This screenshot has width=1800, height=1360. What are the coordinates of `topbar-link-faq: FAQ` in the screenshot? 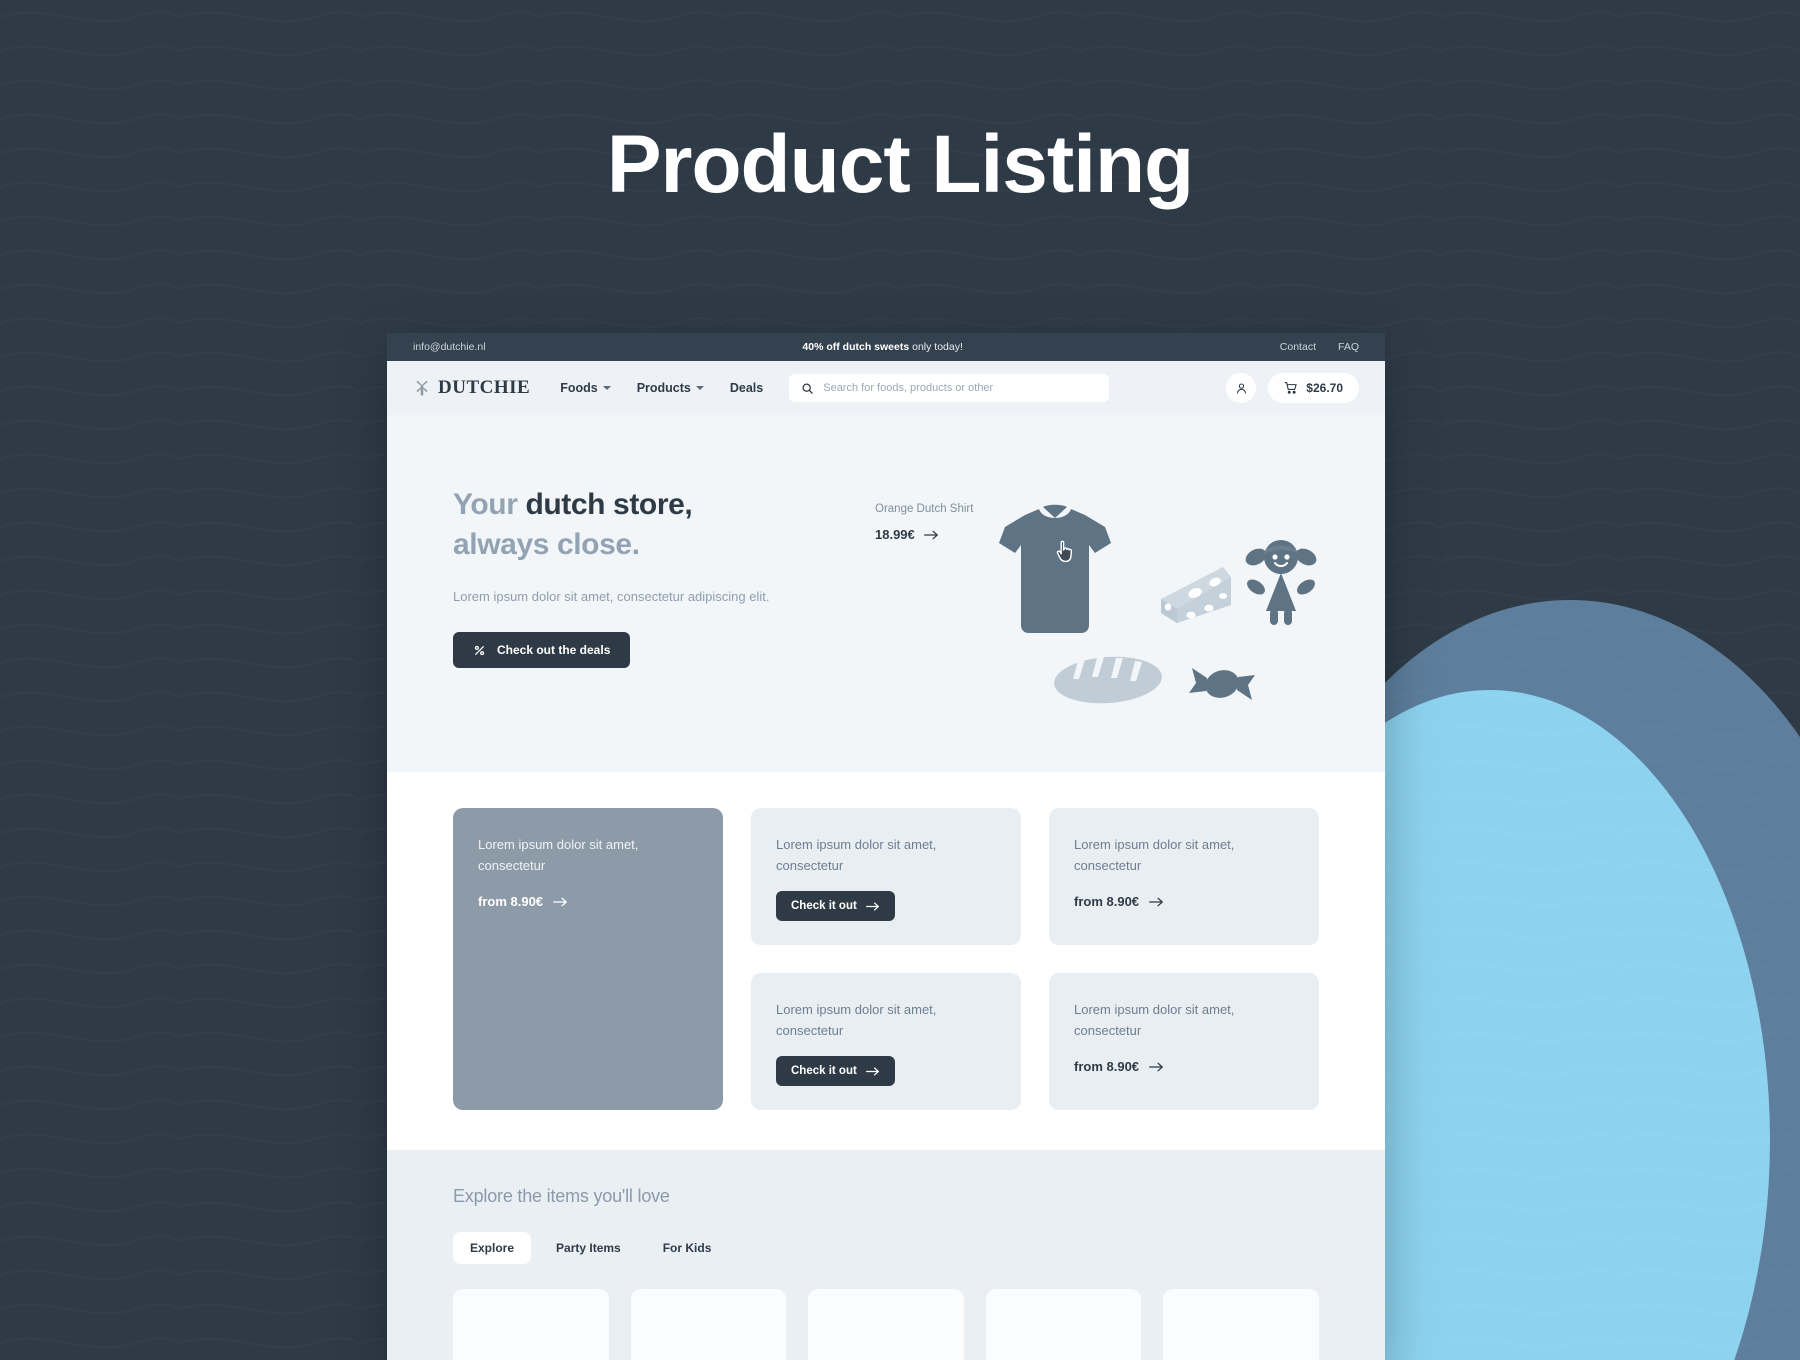 It's located at (1348, 347).